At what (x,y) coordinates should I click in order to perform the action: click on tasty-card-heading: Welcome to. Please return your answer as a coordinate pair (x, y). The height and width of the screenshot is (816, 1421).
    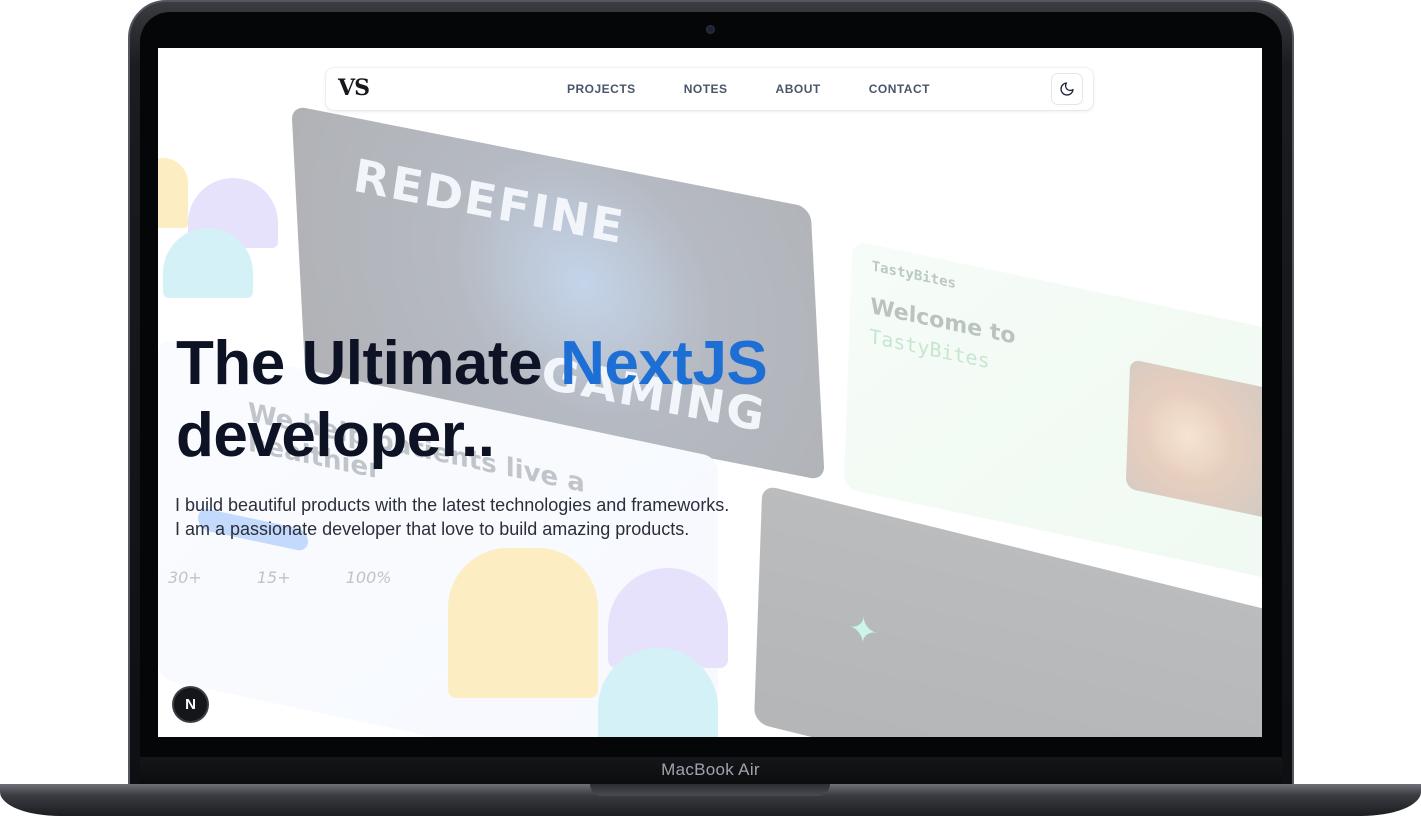
    Looking at the image, I should click on (942, 322).